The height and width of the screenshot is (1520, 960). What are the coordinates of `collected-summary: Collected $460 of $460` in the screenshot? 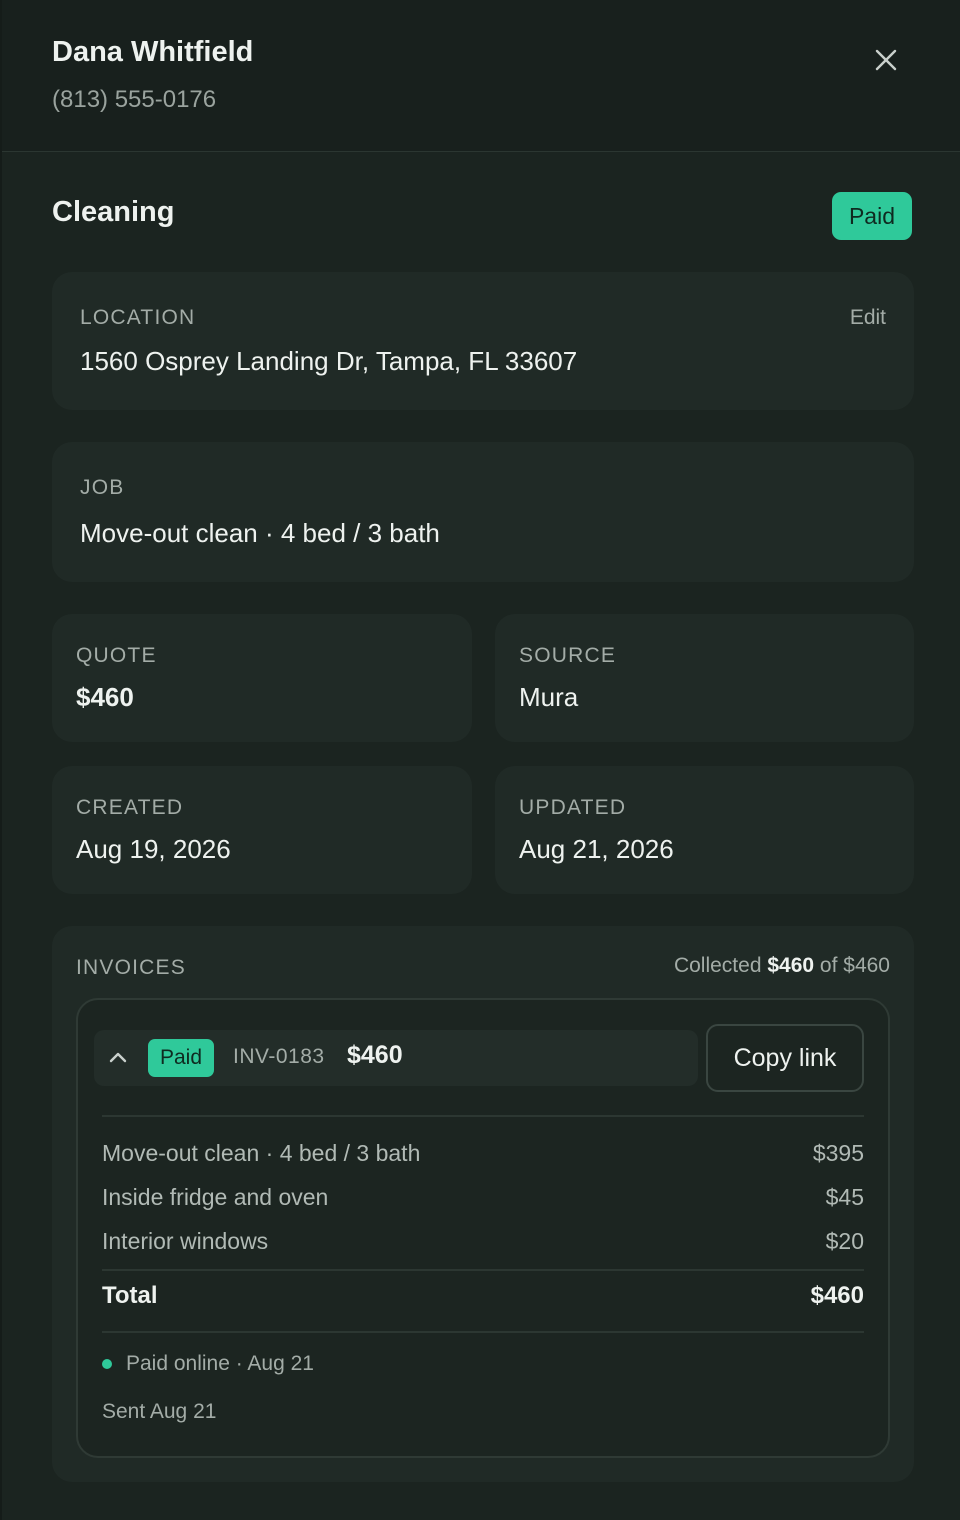 It's located at (782, 966).